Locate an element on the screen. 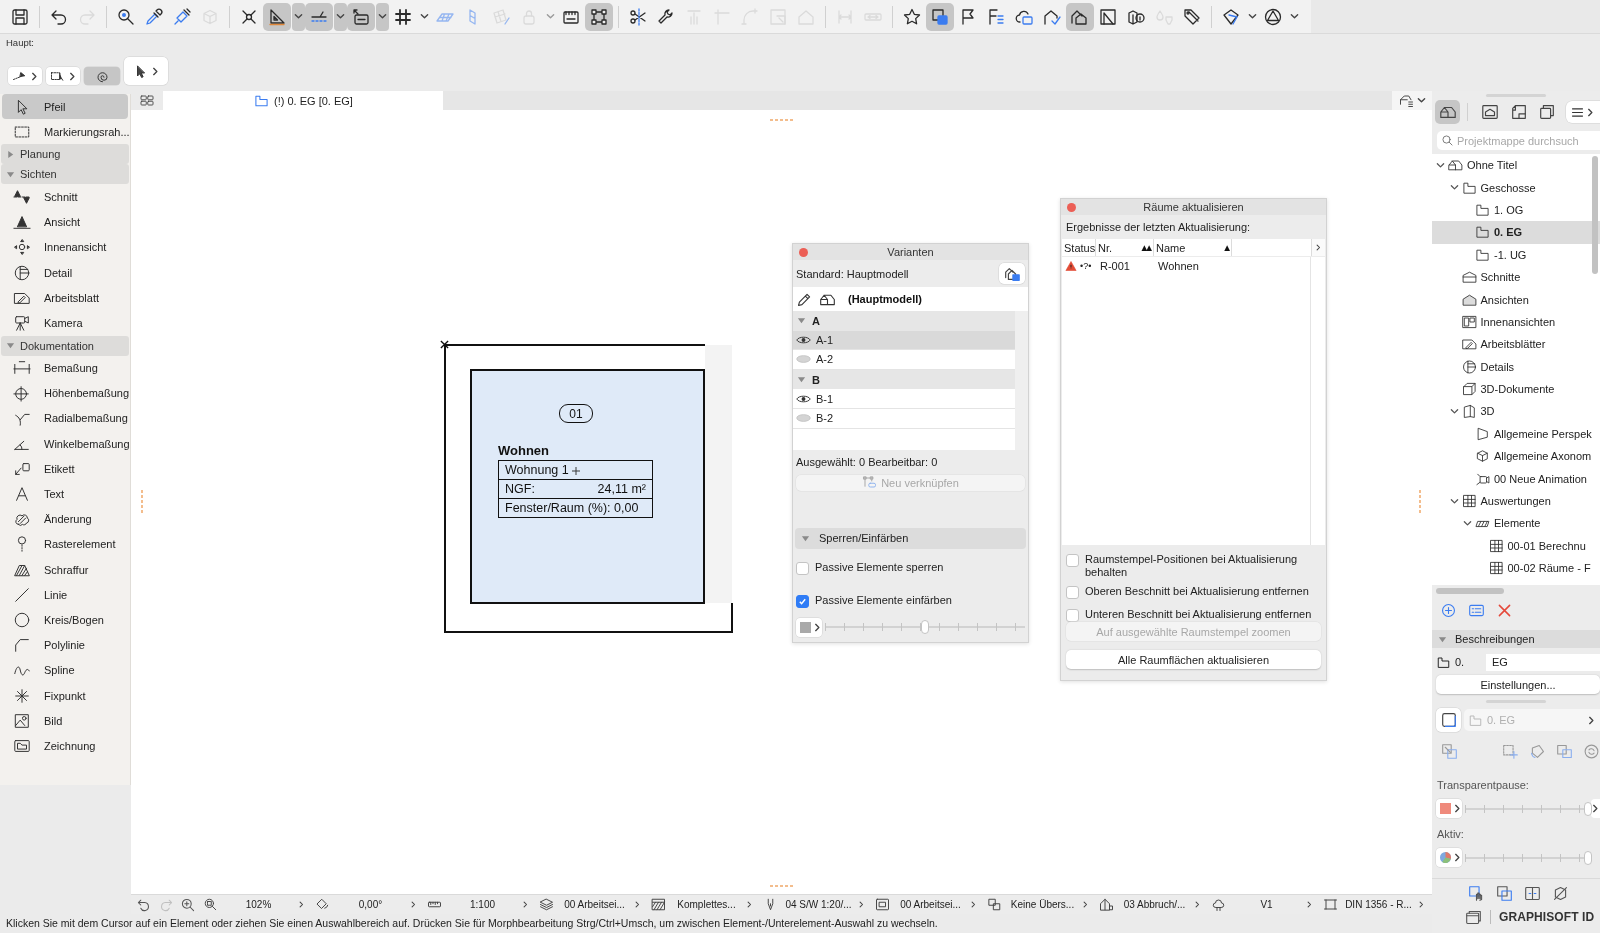 Image resolution: width=1600 pixels, height=933 pixels. tree-item: Arbeitsblätter is located at coordinates (1516, 344).